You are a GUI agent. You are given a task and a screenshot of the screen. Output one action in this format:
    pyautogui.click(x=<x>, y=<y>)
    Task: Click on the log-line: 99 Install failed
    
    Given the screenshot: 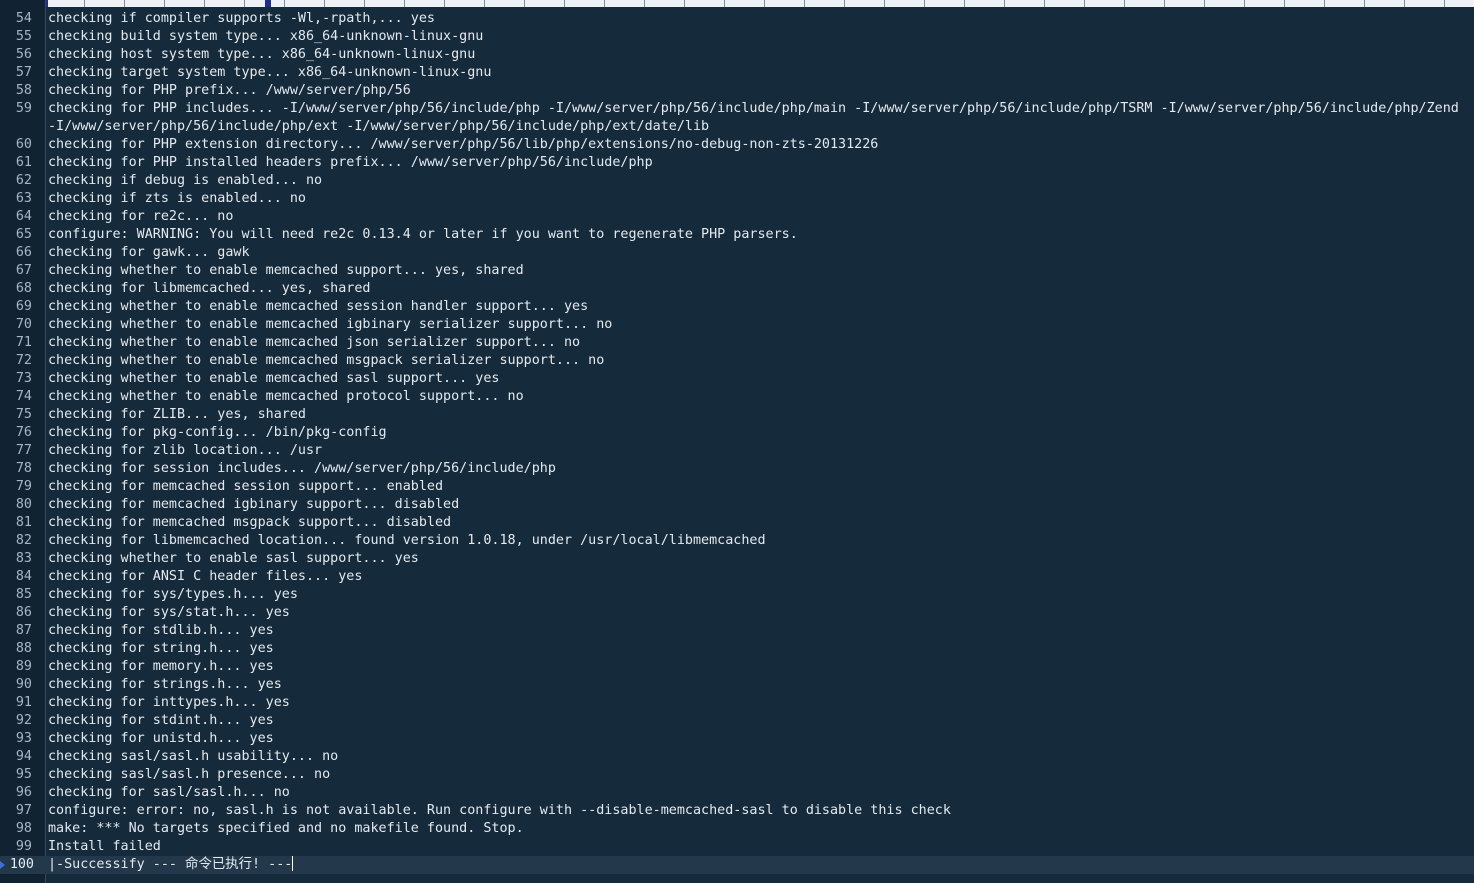 What is the action you would take?
    pyautogui.click(x=737, y=847)
    